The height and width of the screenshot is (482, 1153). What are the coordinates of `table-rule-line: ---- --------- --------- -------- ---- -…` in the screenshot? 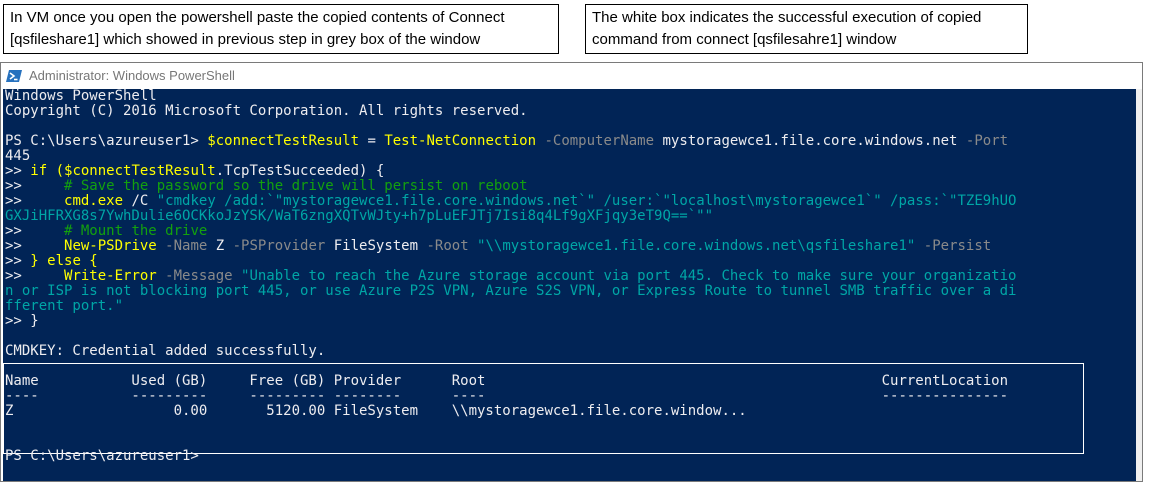 It's located at (507, 396).